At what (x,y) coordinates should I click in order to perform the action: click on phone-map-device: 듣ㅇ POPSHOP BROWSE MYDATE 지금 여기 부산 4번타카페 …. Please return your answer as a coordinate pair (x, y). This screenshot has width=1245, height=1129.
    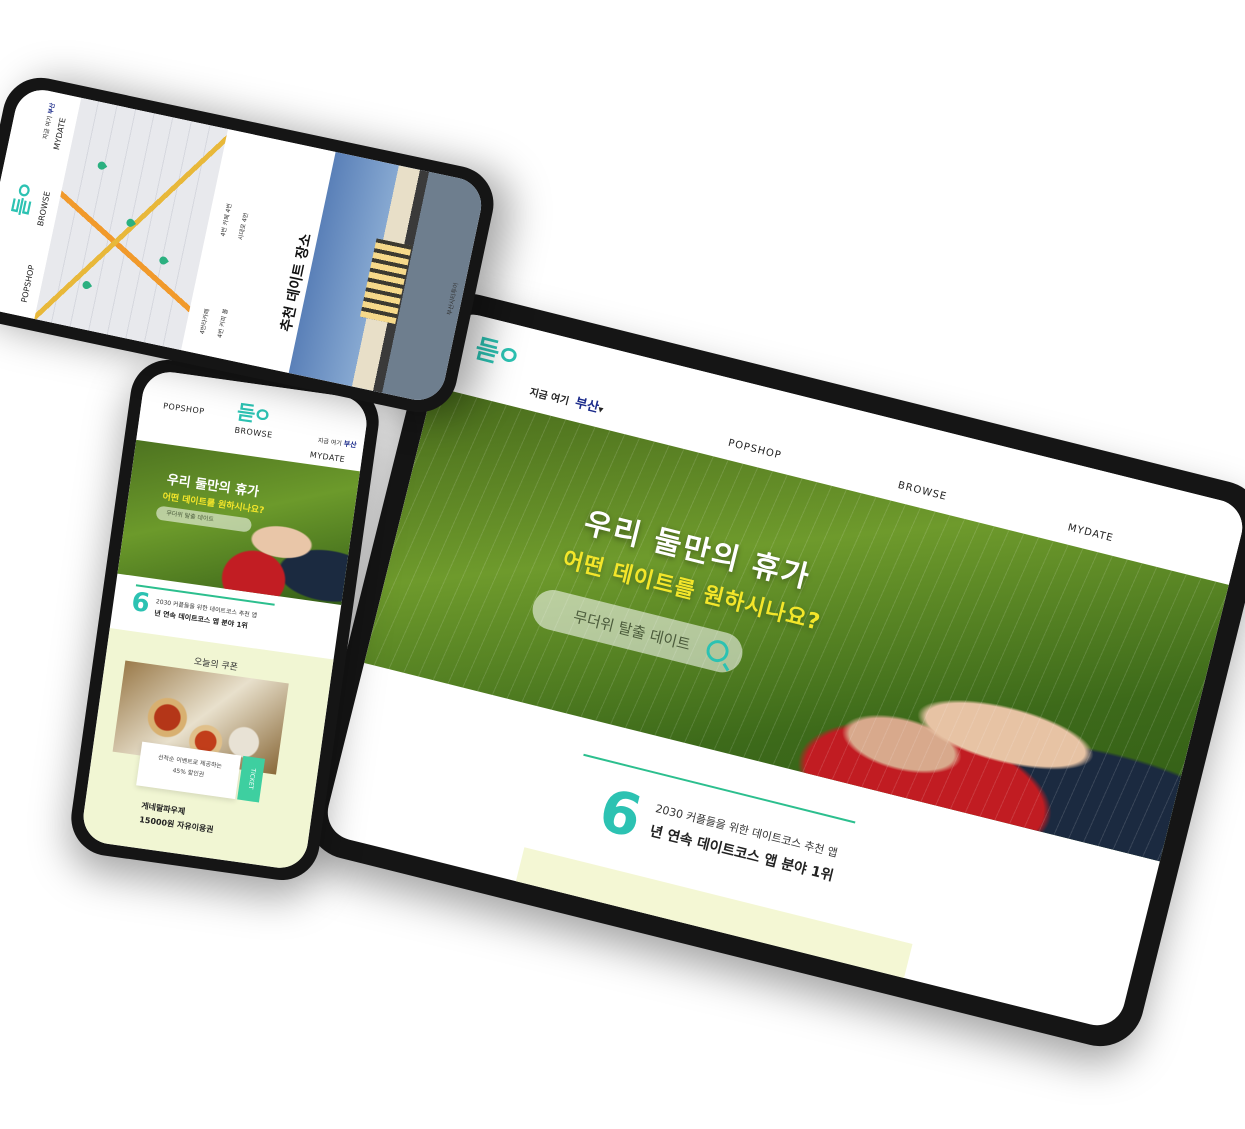
    Looking at the image, I should click on (250, 245).